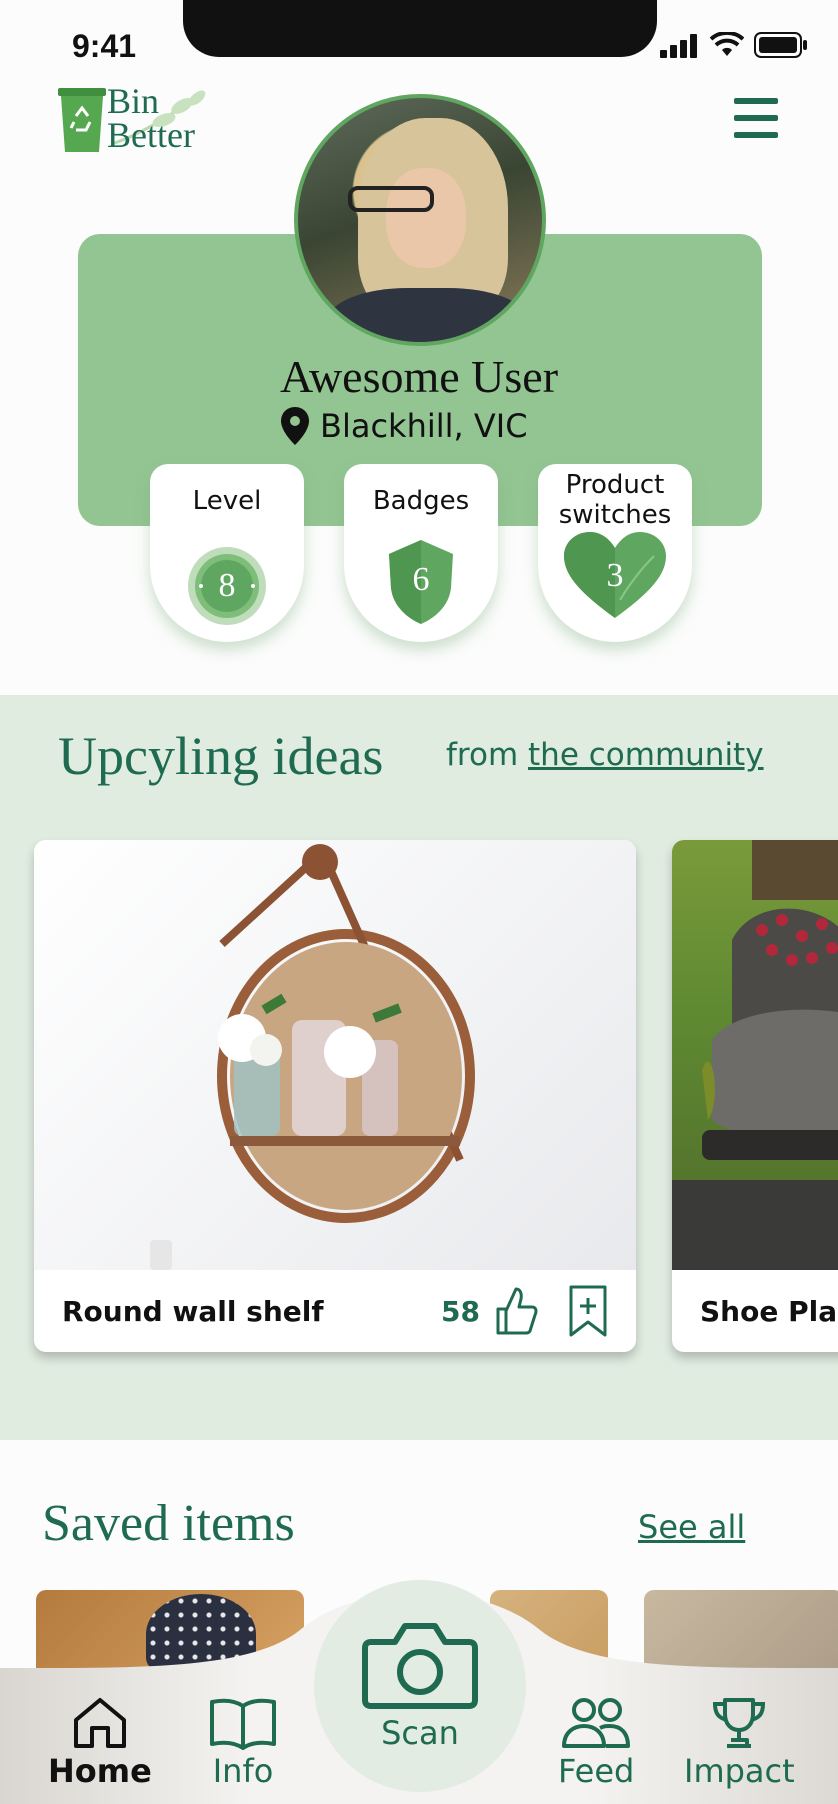 The height and width of the screenshot is (1804, 838). I want to click on shield-badge-icon: 6, so click(421, 580).